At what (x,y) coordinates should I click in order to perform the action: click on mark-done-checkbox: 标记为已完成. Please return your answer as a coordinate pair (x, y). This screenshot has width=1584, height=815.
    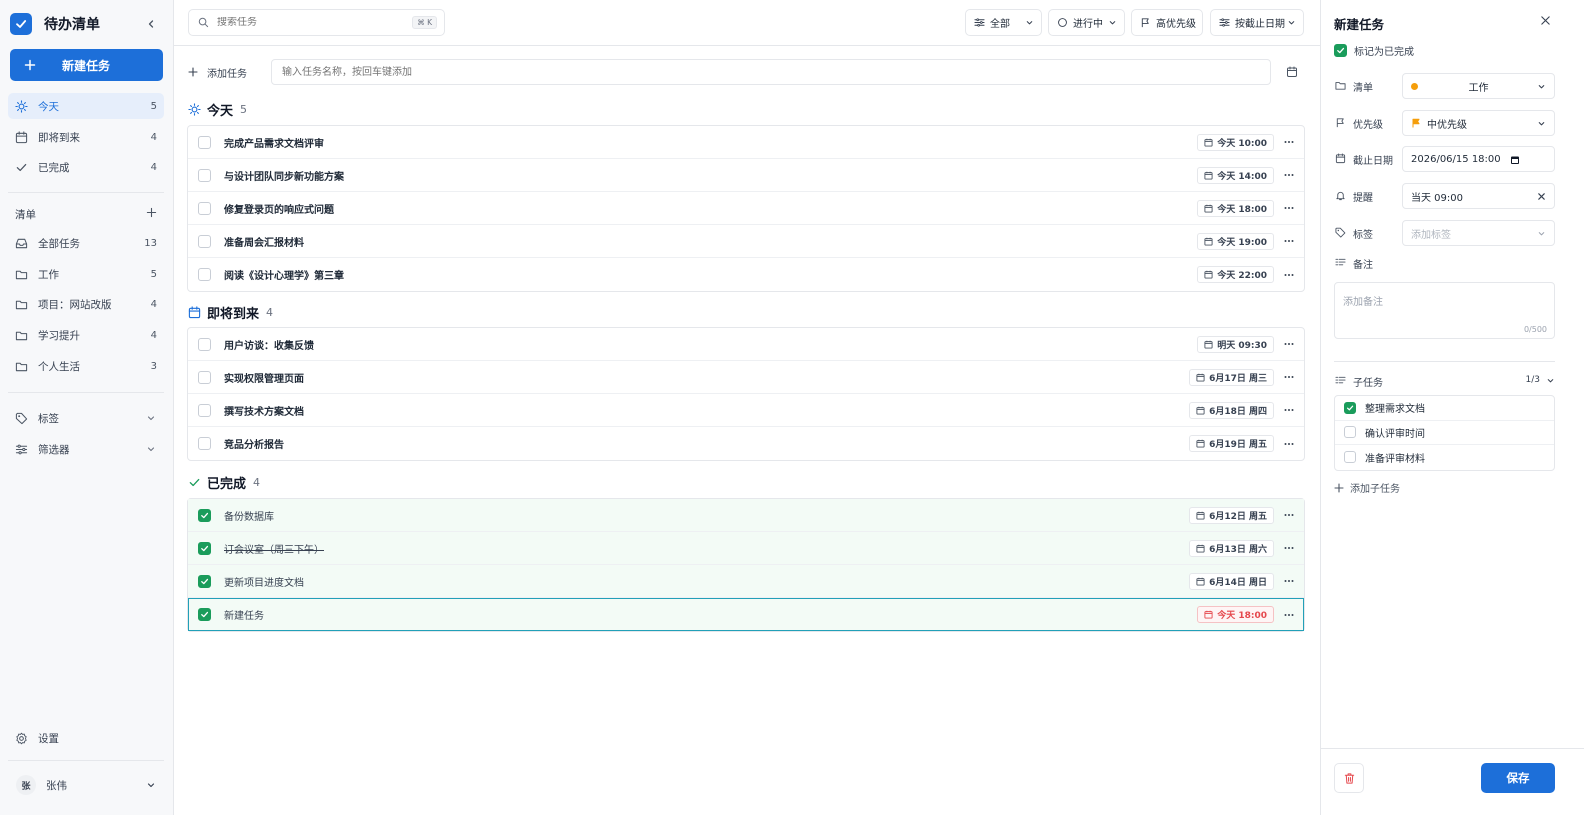
    Looking at the image, I should click on (1374, 50).